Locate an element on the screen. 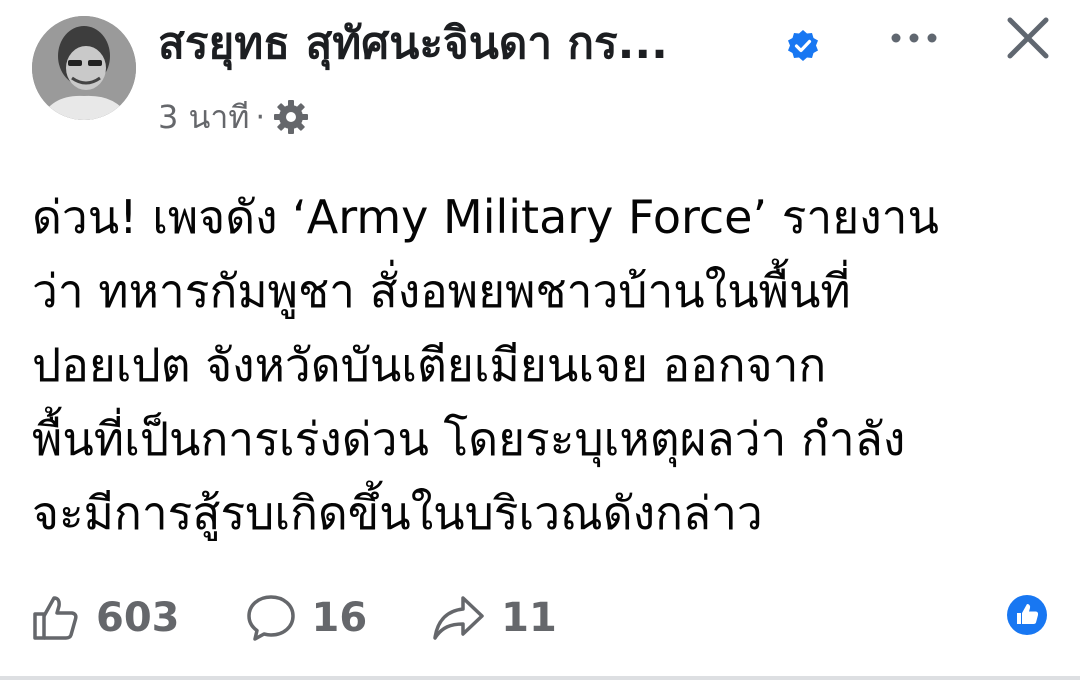 The image size is (1080, 694). share-count: 11 is located at coordinates (529, 618).